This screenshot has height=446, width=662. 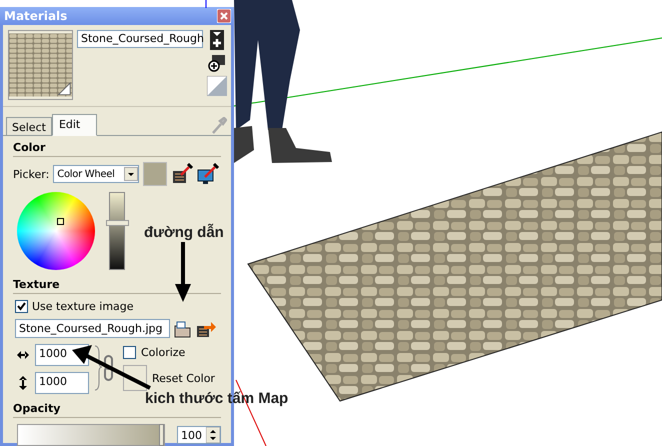 I want to click on add-to-model-icon, so click(x=217, y=63).